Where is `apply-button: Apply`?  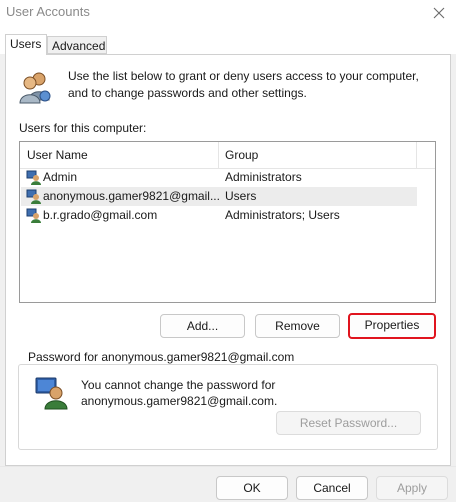 apply-button: Apply is located at coordinates (412, 488).